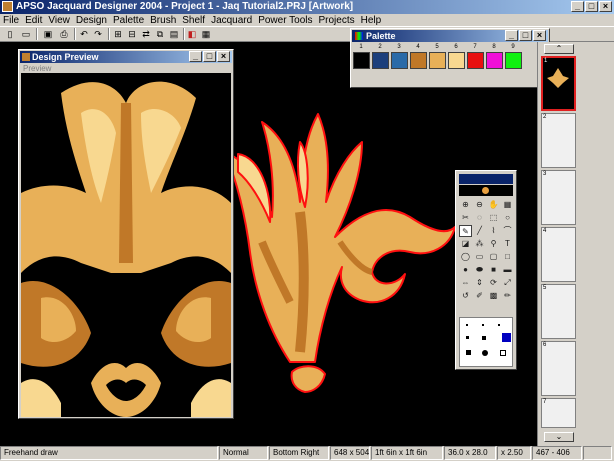  I want to click on palette-close-button: ×, so click(539, 35).